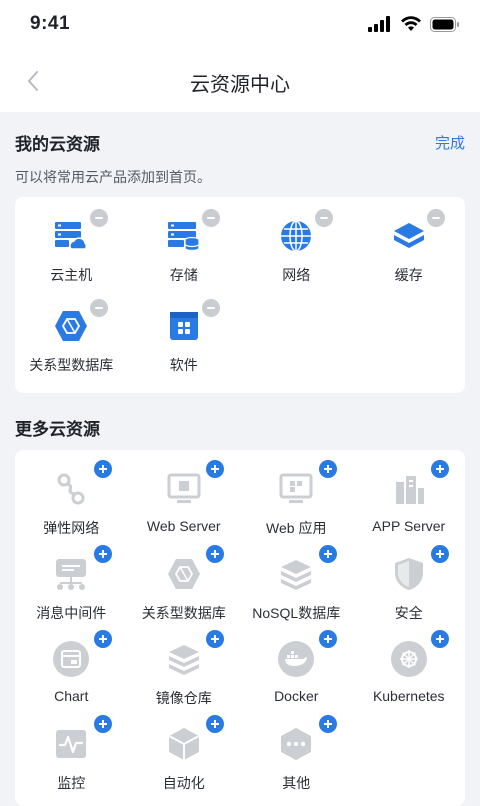  I want to click on more-resource-item-app-server: APP Server, so click(409, 498).